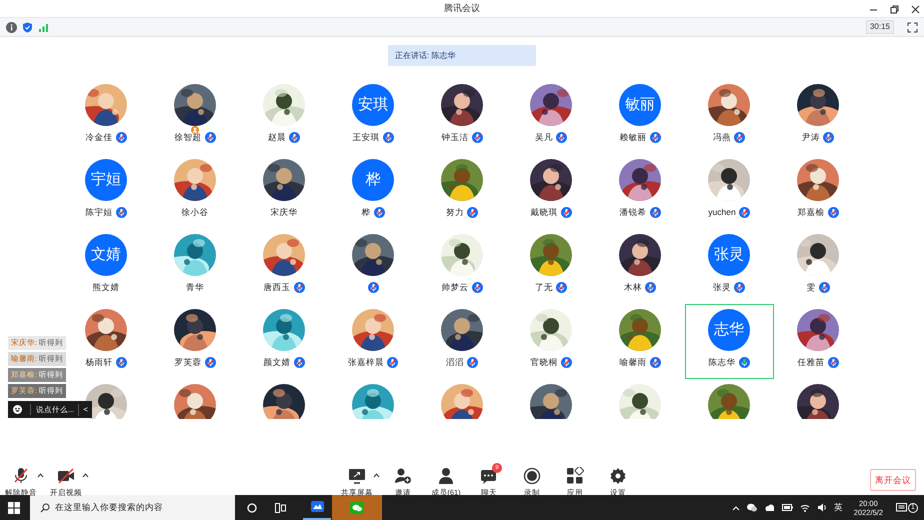 The width and height of the screenshot is (924, 520). Describe the element at coordinates (722, 137) in the screenshot. I see `participant-name: 冯燕` at that location.